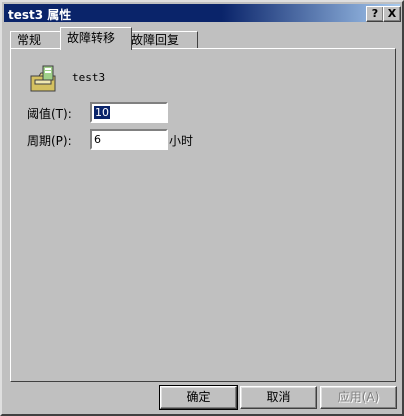 Image resolution: width=404 pixels, height=416 pixels. I want to click on tab-failover: 故障转移, so click(96, 38).